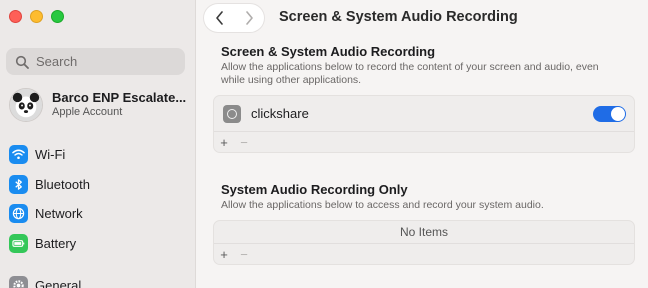 The height and width of the screenshot is (288, 648). What do you see at coordinates (18, 243) in the screenshot?
I see `battery-icon` at bounding box center [18, 243].